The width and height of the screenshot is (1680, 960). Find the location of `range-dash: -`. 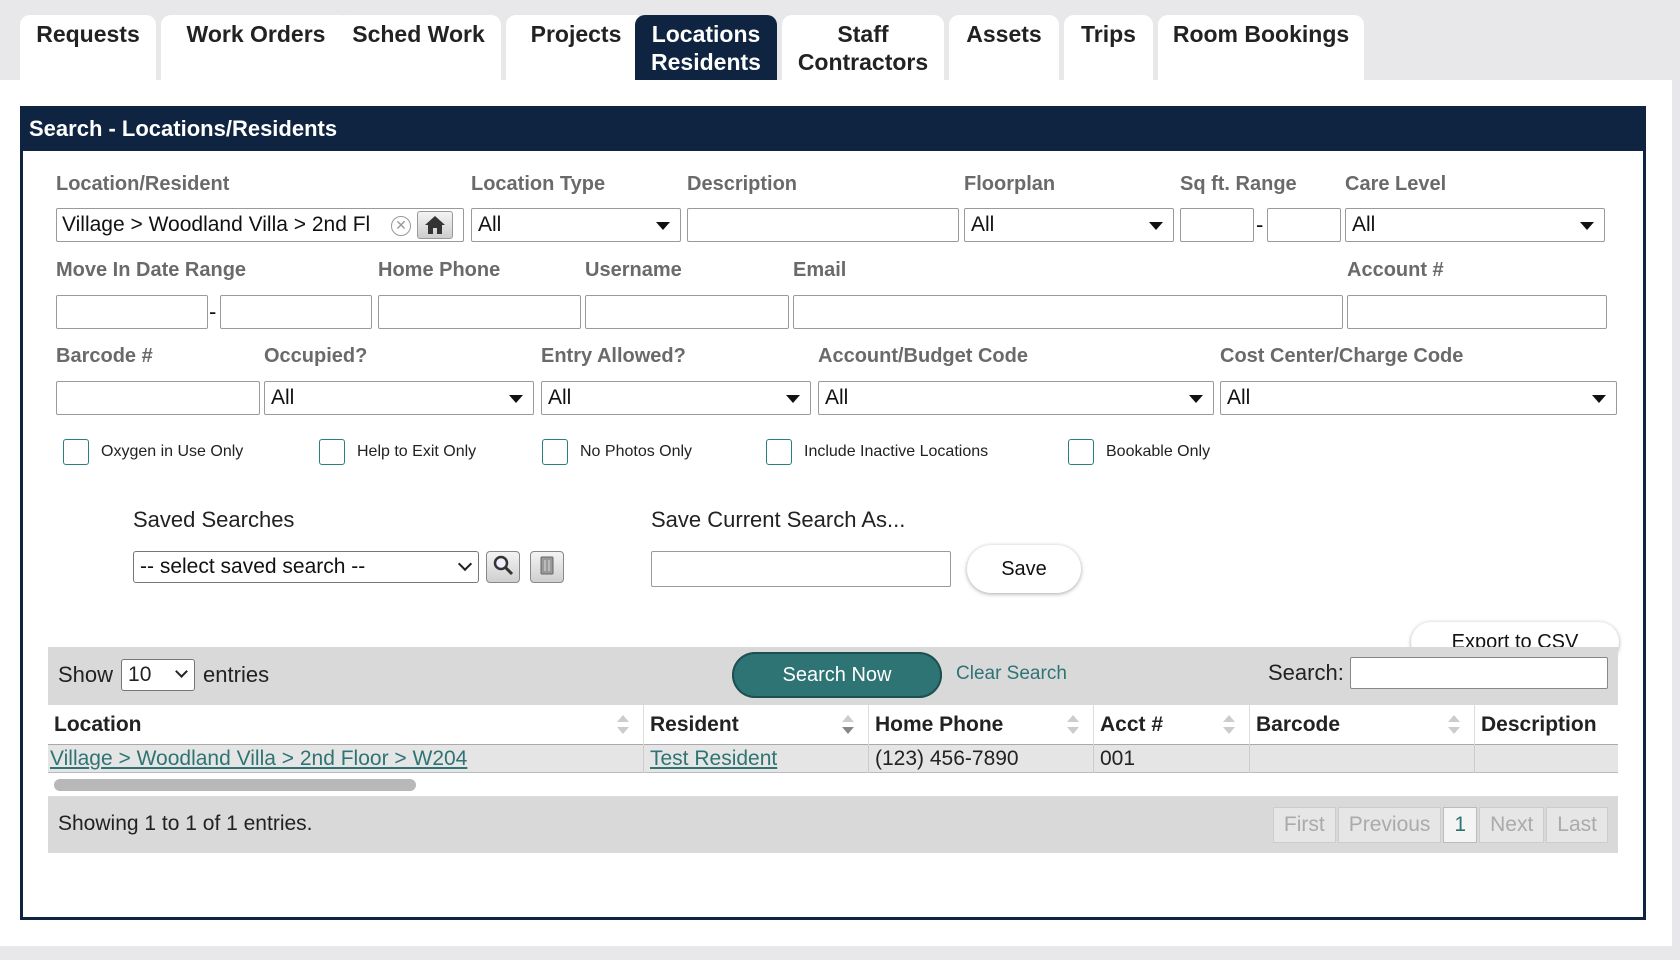

range-dash: - is located at coordinates (1260, 224).